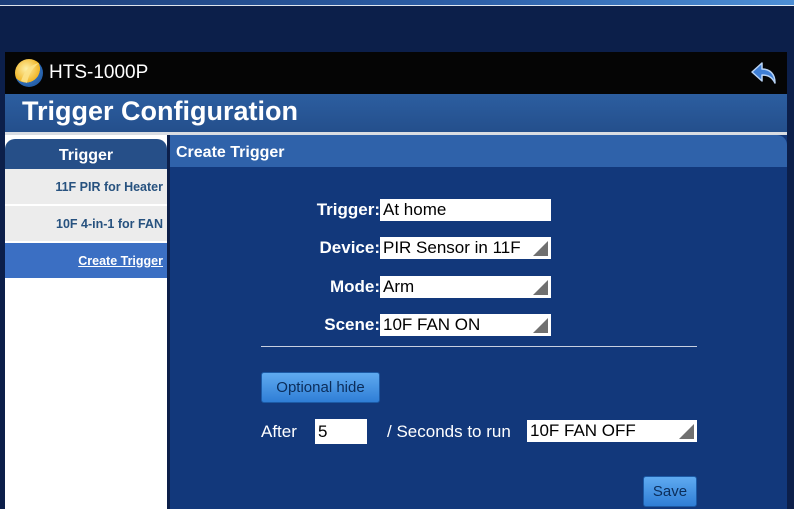 Image resolution: width=794 pixels, height=509 pixels. Describe the element at coordinates (86, 187) in the screenshot. I see `sidebar-item-11f-pir-for-heater: 11F PIR for Heater` at that location.